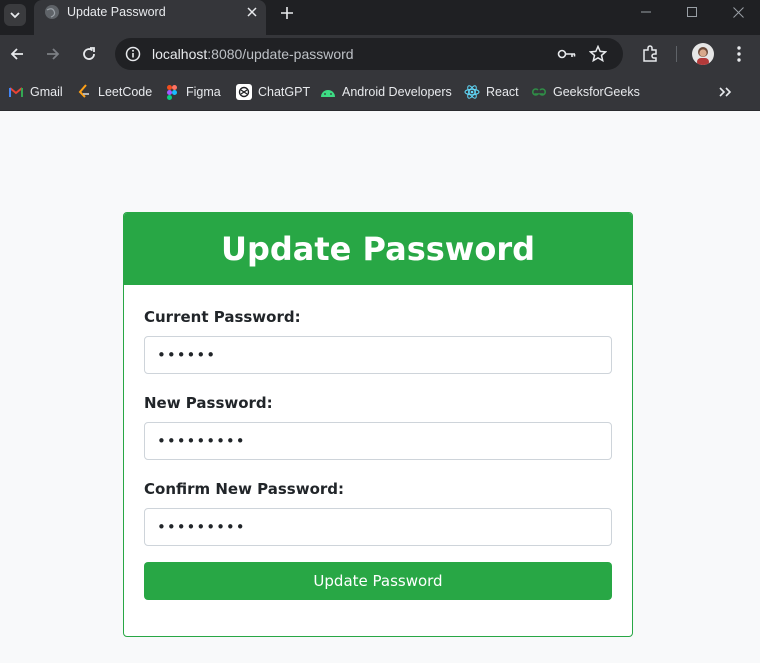  I want to click on maximize-icon, so click(692, 12).